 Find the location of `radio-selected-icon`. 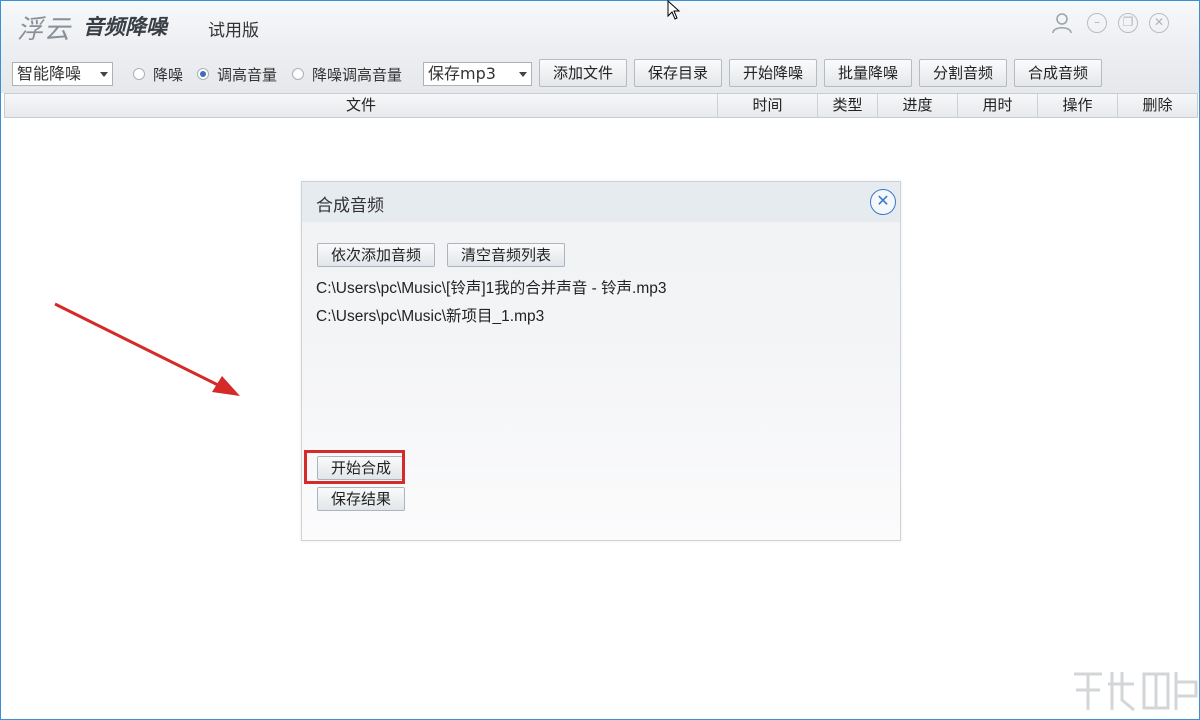

radio-selected-icon is located at coordinates (203, 74).